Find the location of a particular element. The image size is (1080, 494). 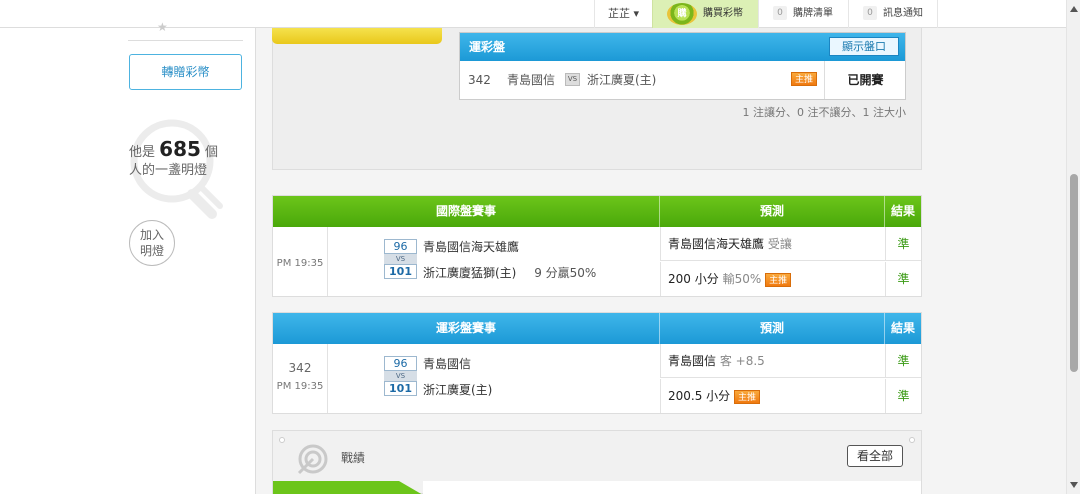

game-time-cell: PM 19:35 is located at coordinates (300, 261).